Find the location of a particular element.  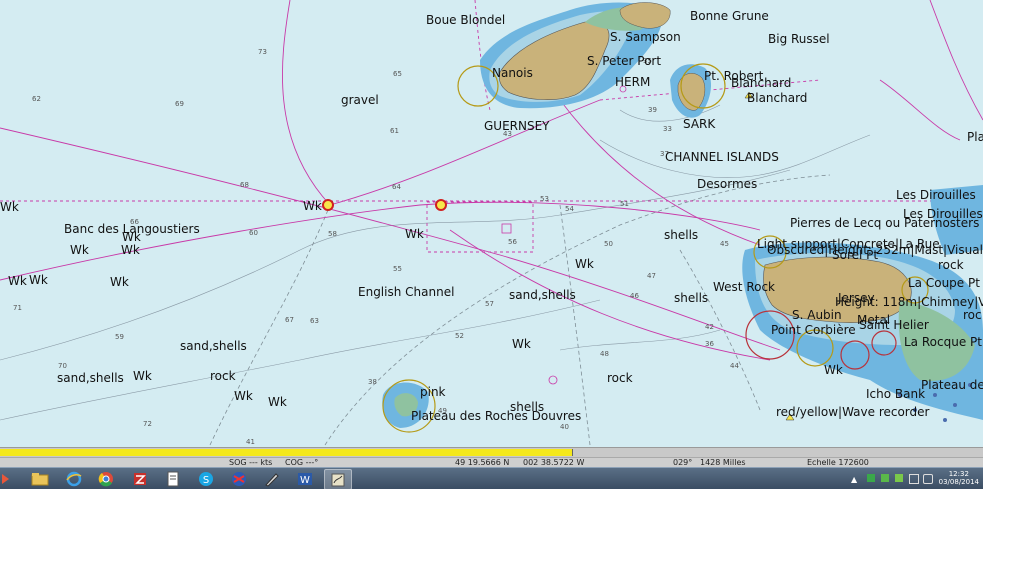

taskbar-network-app is located at coordinates (239, 478).